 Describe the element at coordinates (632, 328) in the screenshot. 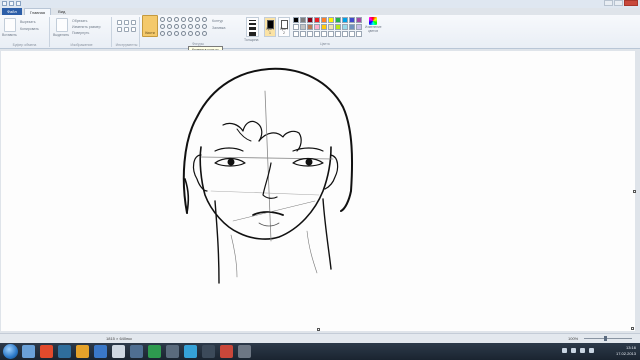

I see `resize-handle-corner` at that location.